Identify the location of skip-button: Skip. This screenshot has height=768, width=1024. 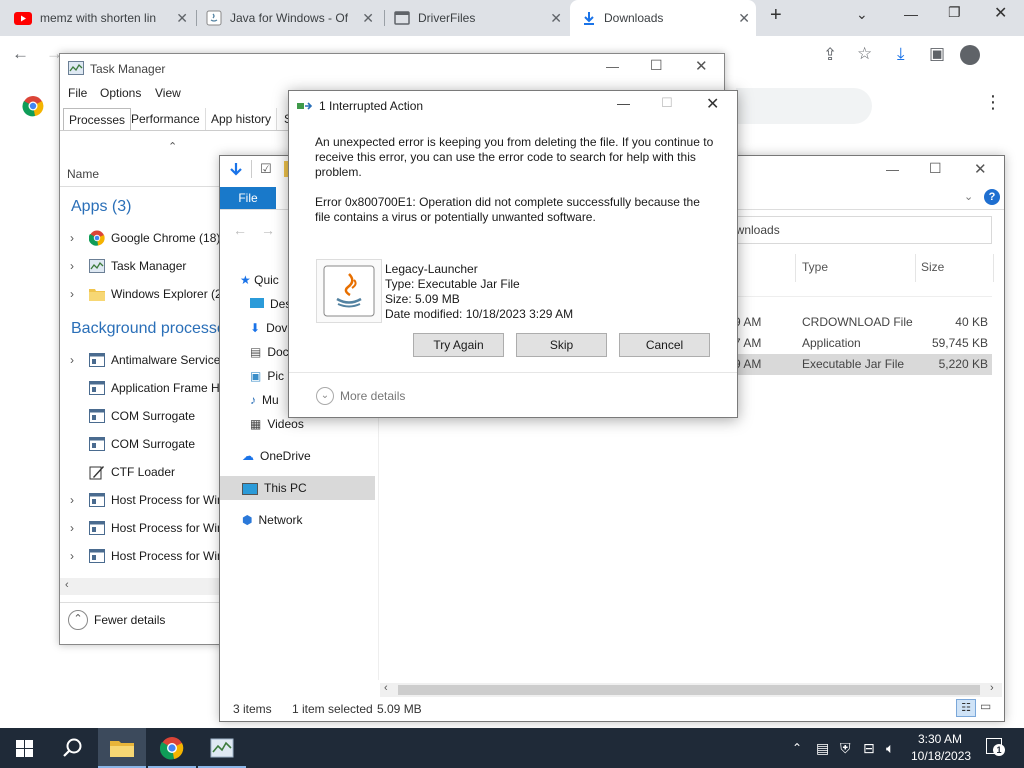
(561, 345).